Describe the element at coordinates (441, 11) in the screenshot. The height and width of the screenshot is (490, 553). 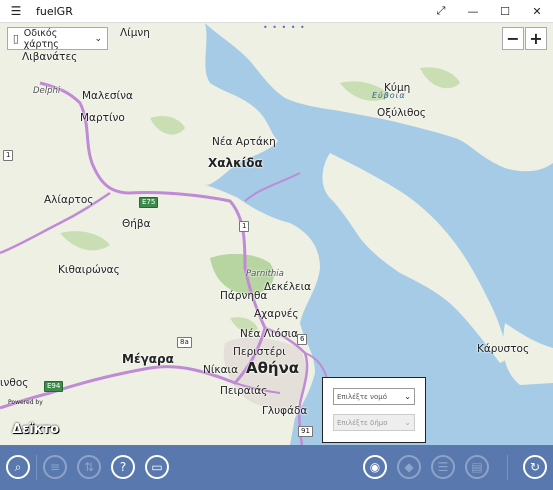
I see `fullscreen-icon: ⤢` at that location.